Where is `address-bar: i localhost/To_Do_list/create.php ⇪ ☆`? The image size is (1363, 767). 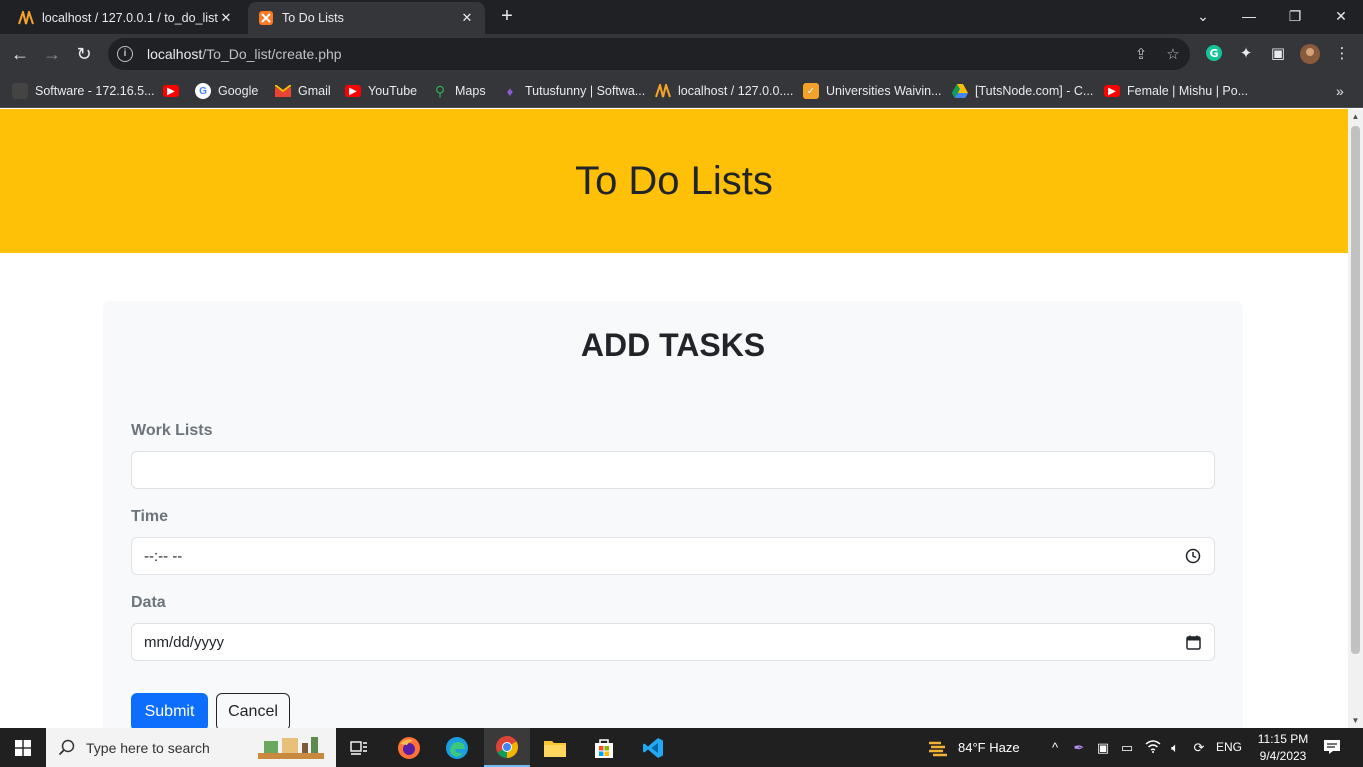 address-bar: i localhost/To_Do_list/create.php ⇪ ☆ is located at coordinates (649, 54).